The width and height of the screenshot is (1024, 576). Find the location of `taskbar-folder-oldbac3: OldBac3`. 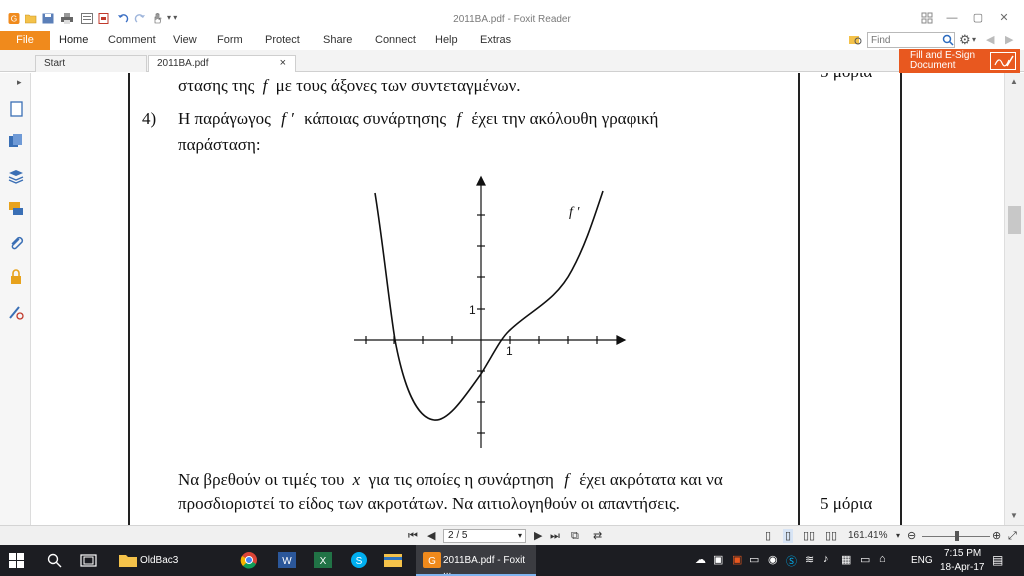

taskbar-folder-oldbac3: OldBac3 is located at coordinates (170, 560).